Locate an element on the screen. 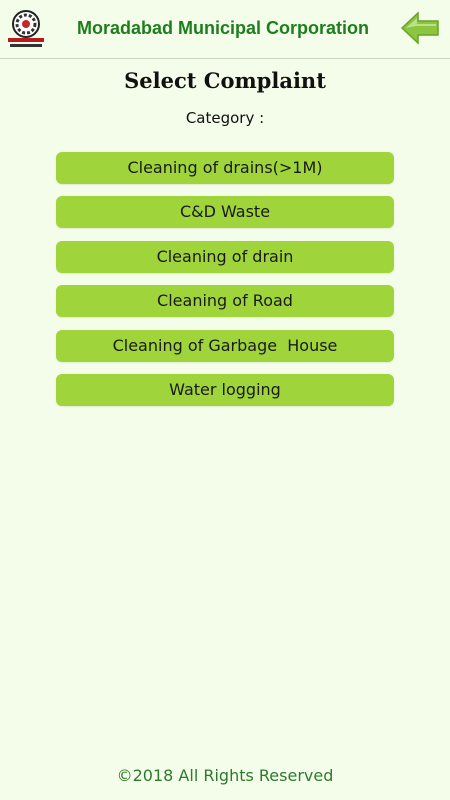 The image size is (450, 800). app-header: Moradabad Municipal Corporation is located at coordinates (225, 29).